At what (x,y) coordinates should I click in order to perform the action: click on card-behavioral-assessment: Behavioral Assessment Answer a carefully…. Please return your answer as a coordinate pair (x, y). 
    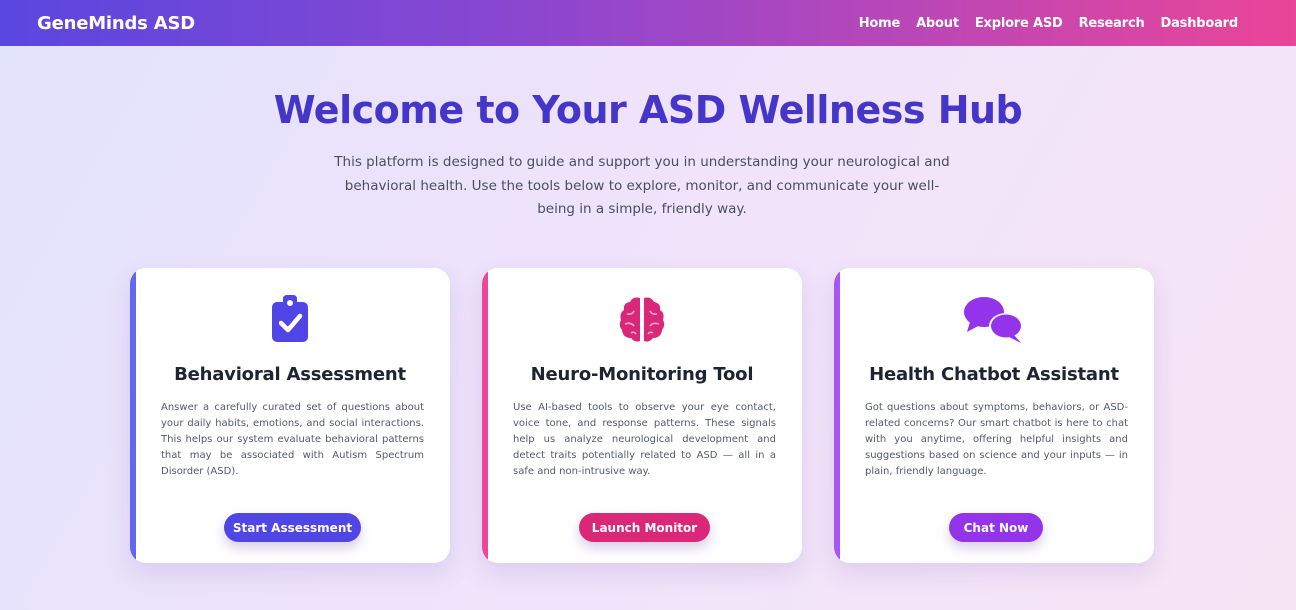
    Looking at the image, I should click on (290, 415).